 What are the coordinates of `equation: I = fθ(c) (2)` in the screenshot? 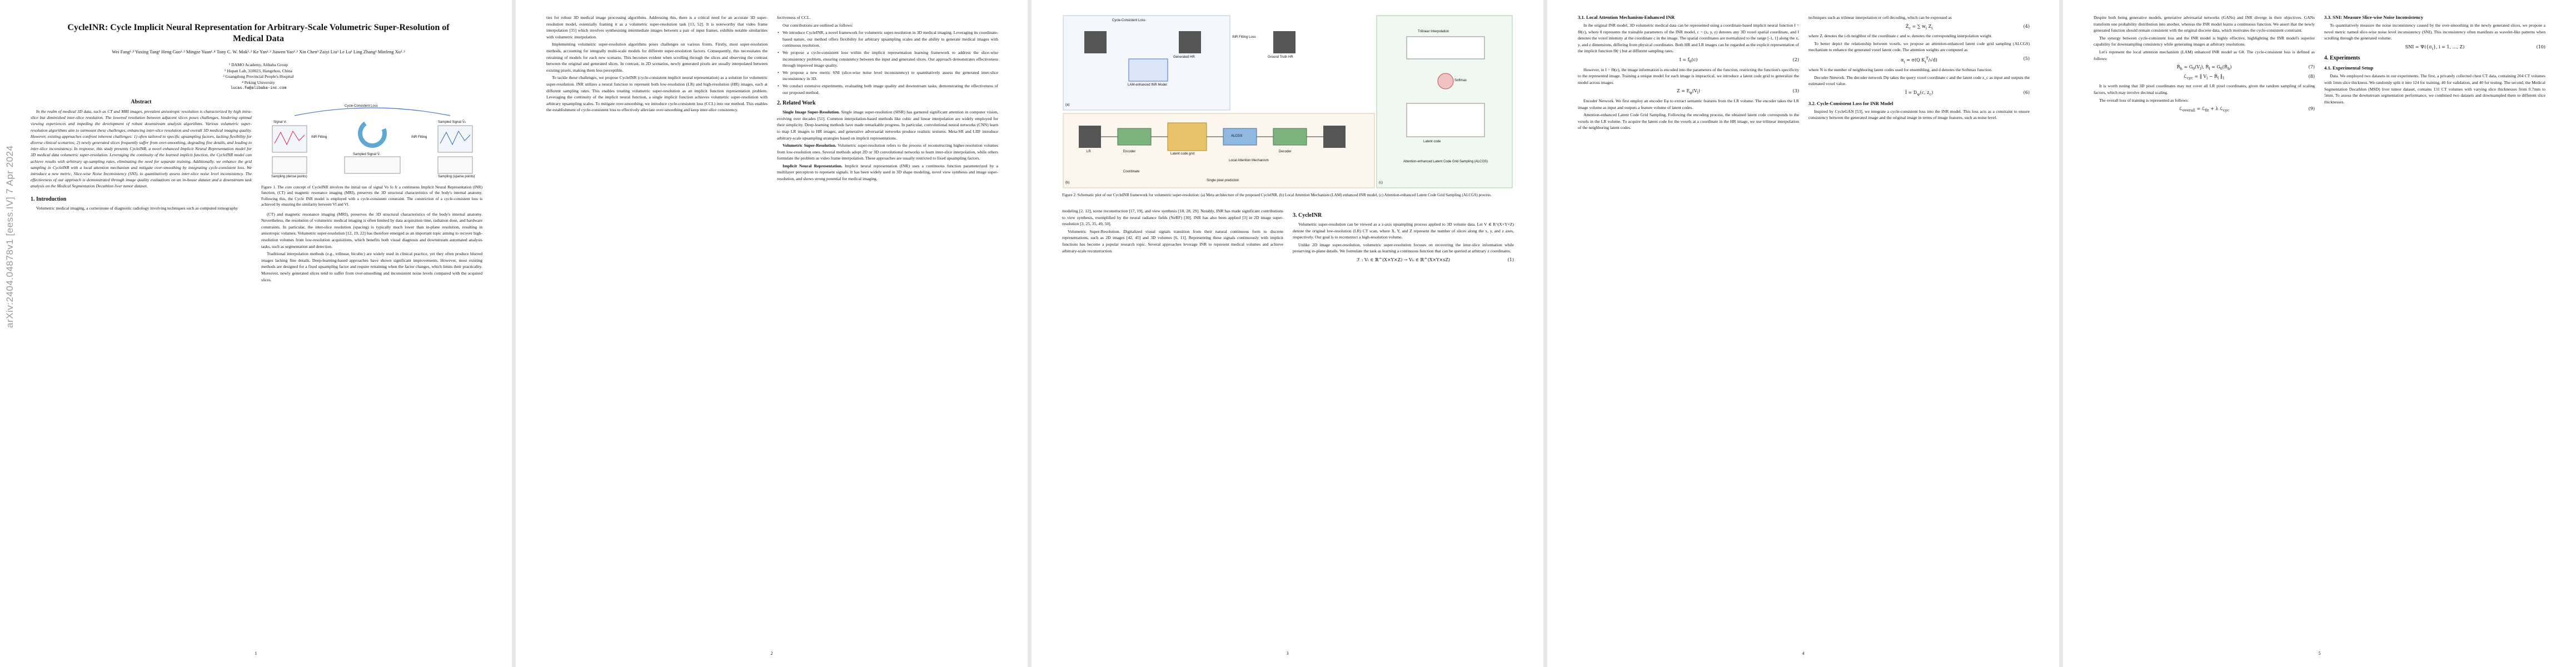 It's located at (1739, 60).